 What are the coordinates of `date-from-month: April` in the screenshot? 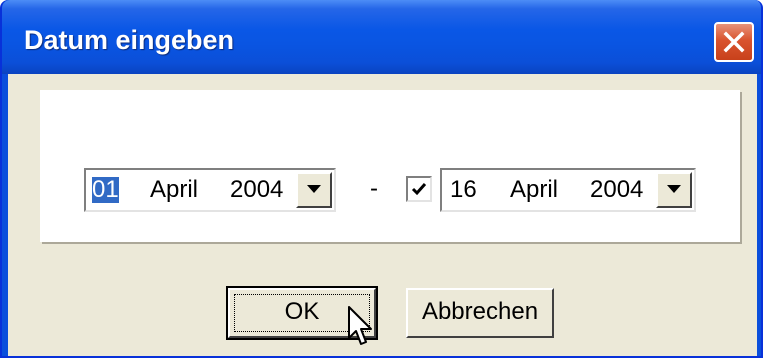 It's located at (174, 190).